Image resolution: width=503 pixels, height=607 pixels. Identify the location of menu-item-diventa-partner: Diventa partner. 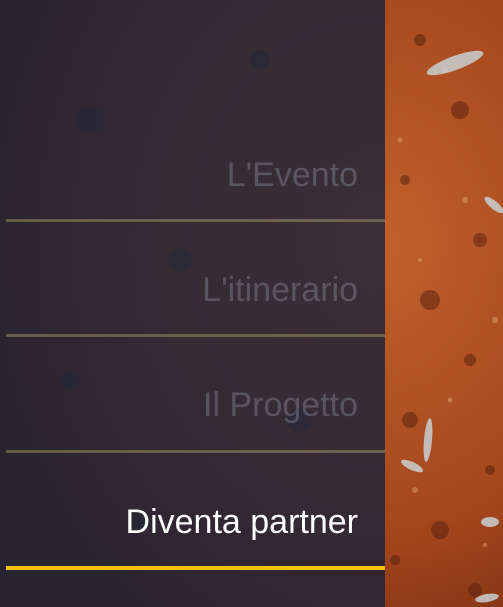
(192, 522).